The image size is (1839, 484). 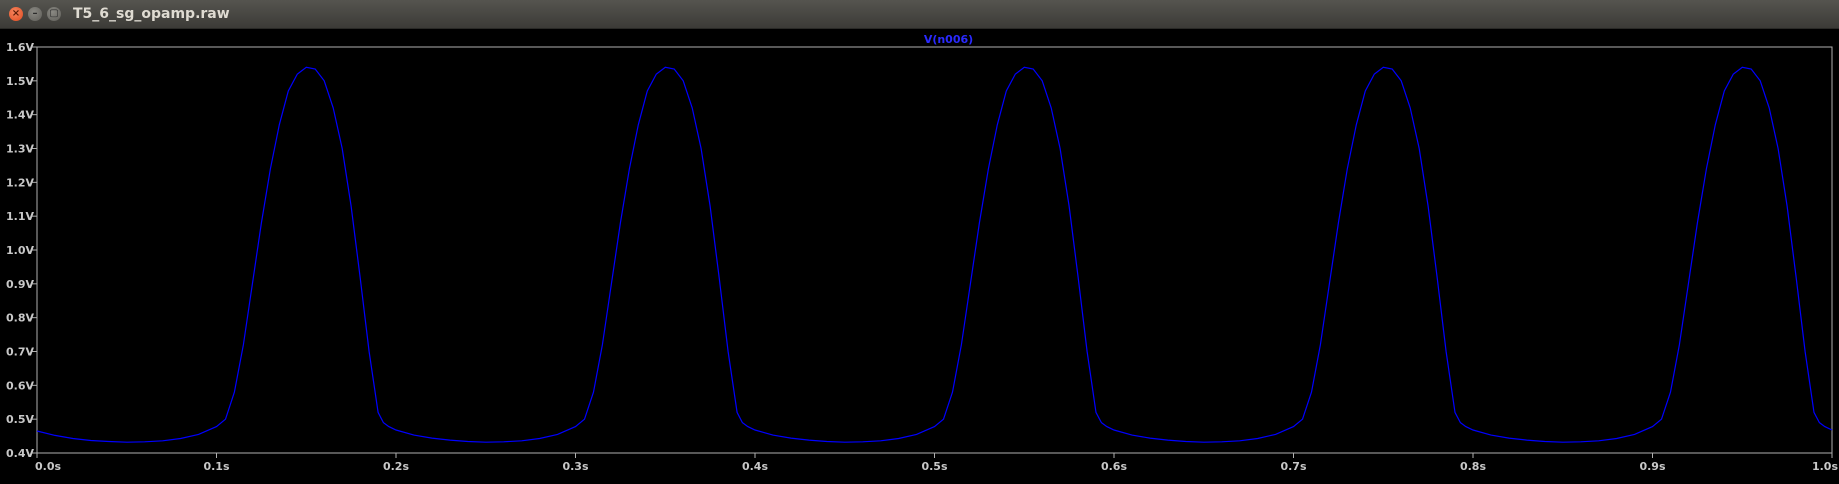 What do you see at coordinates (1473, 466) in the screenshot?
I see `x-tick-label: 0.8s` at bounding box center [1473, 466].